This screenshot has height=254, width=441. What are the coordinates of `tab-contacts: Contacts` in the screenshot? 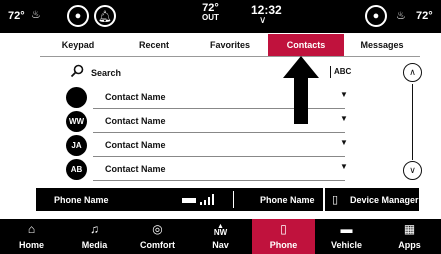 It's located at (306, 45).